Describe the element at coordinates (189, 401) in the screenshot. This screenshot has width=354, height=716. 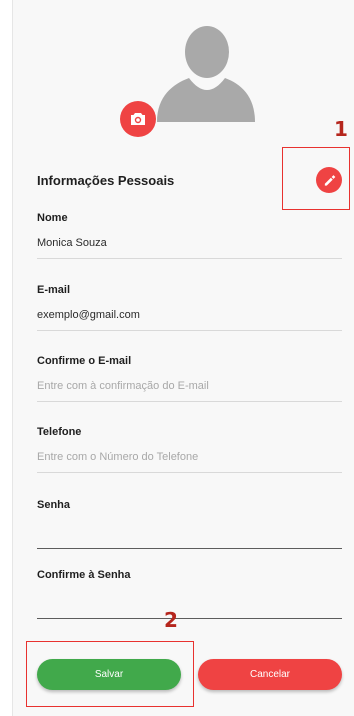
I see `confirm-email-underline` at that location.